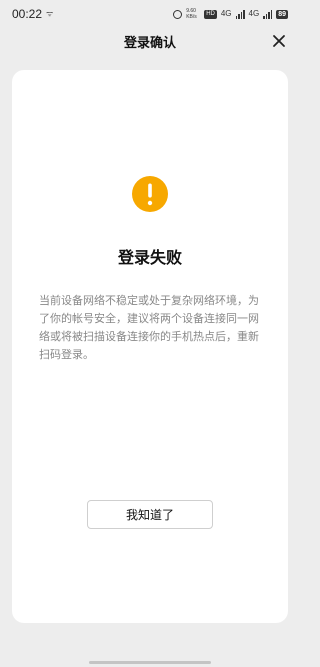 This screenshot has width=320, height=667. I want to click on alarm-icon, so click(178, 14).